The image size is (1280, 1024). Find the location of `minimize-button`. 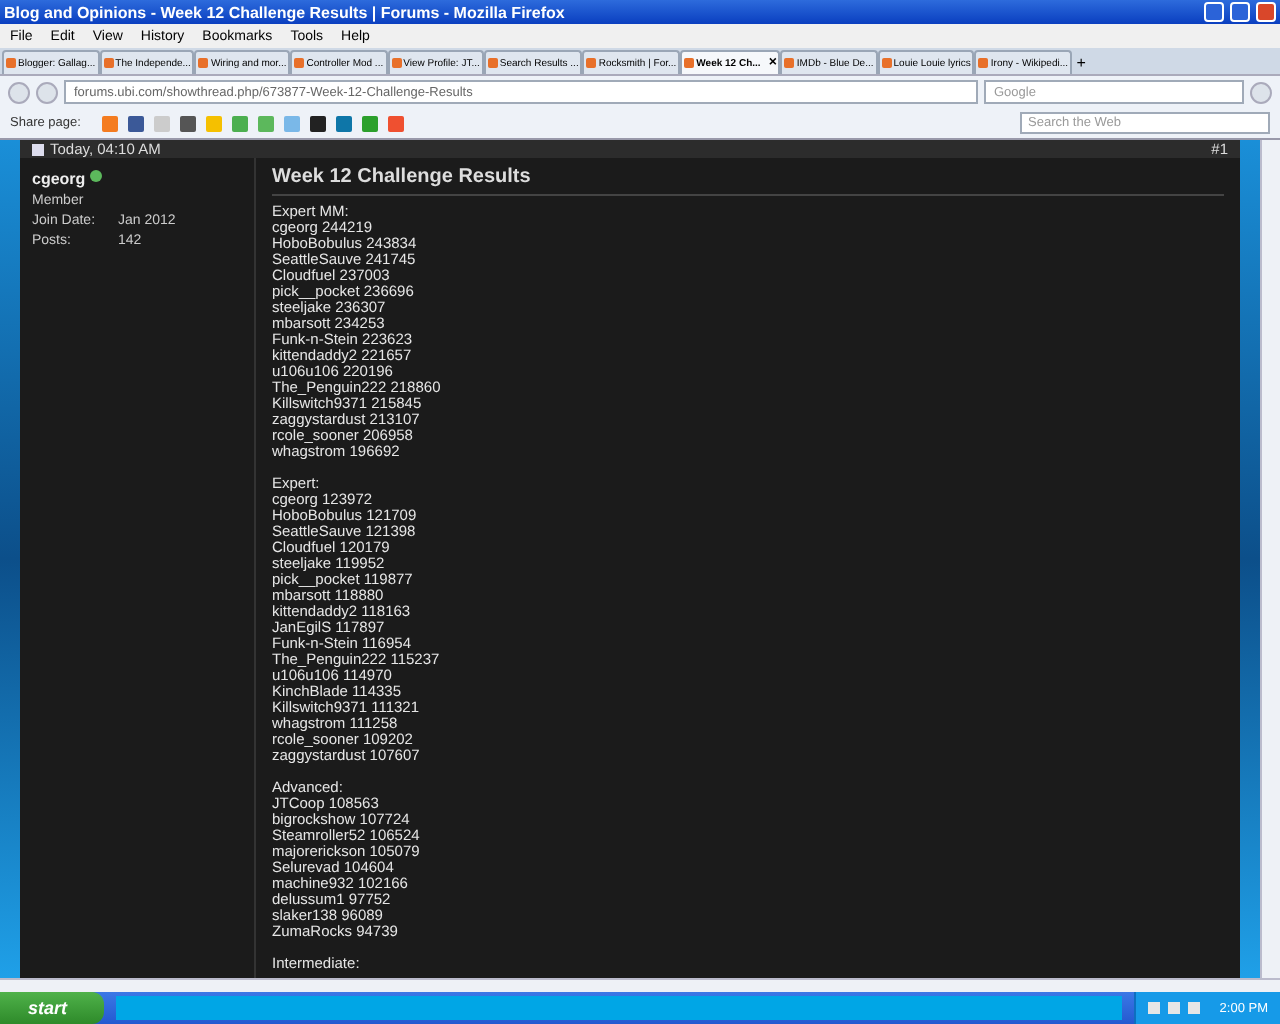

minimize-button is located at coordinates (1214, 12).